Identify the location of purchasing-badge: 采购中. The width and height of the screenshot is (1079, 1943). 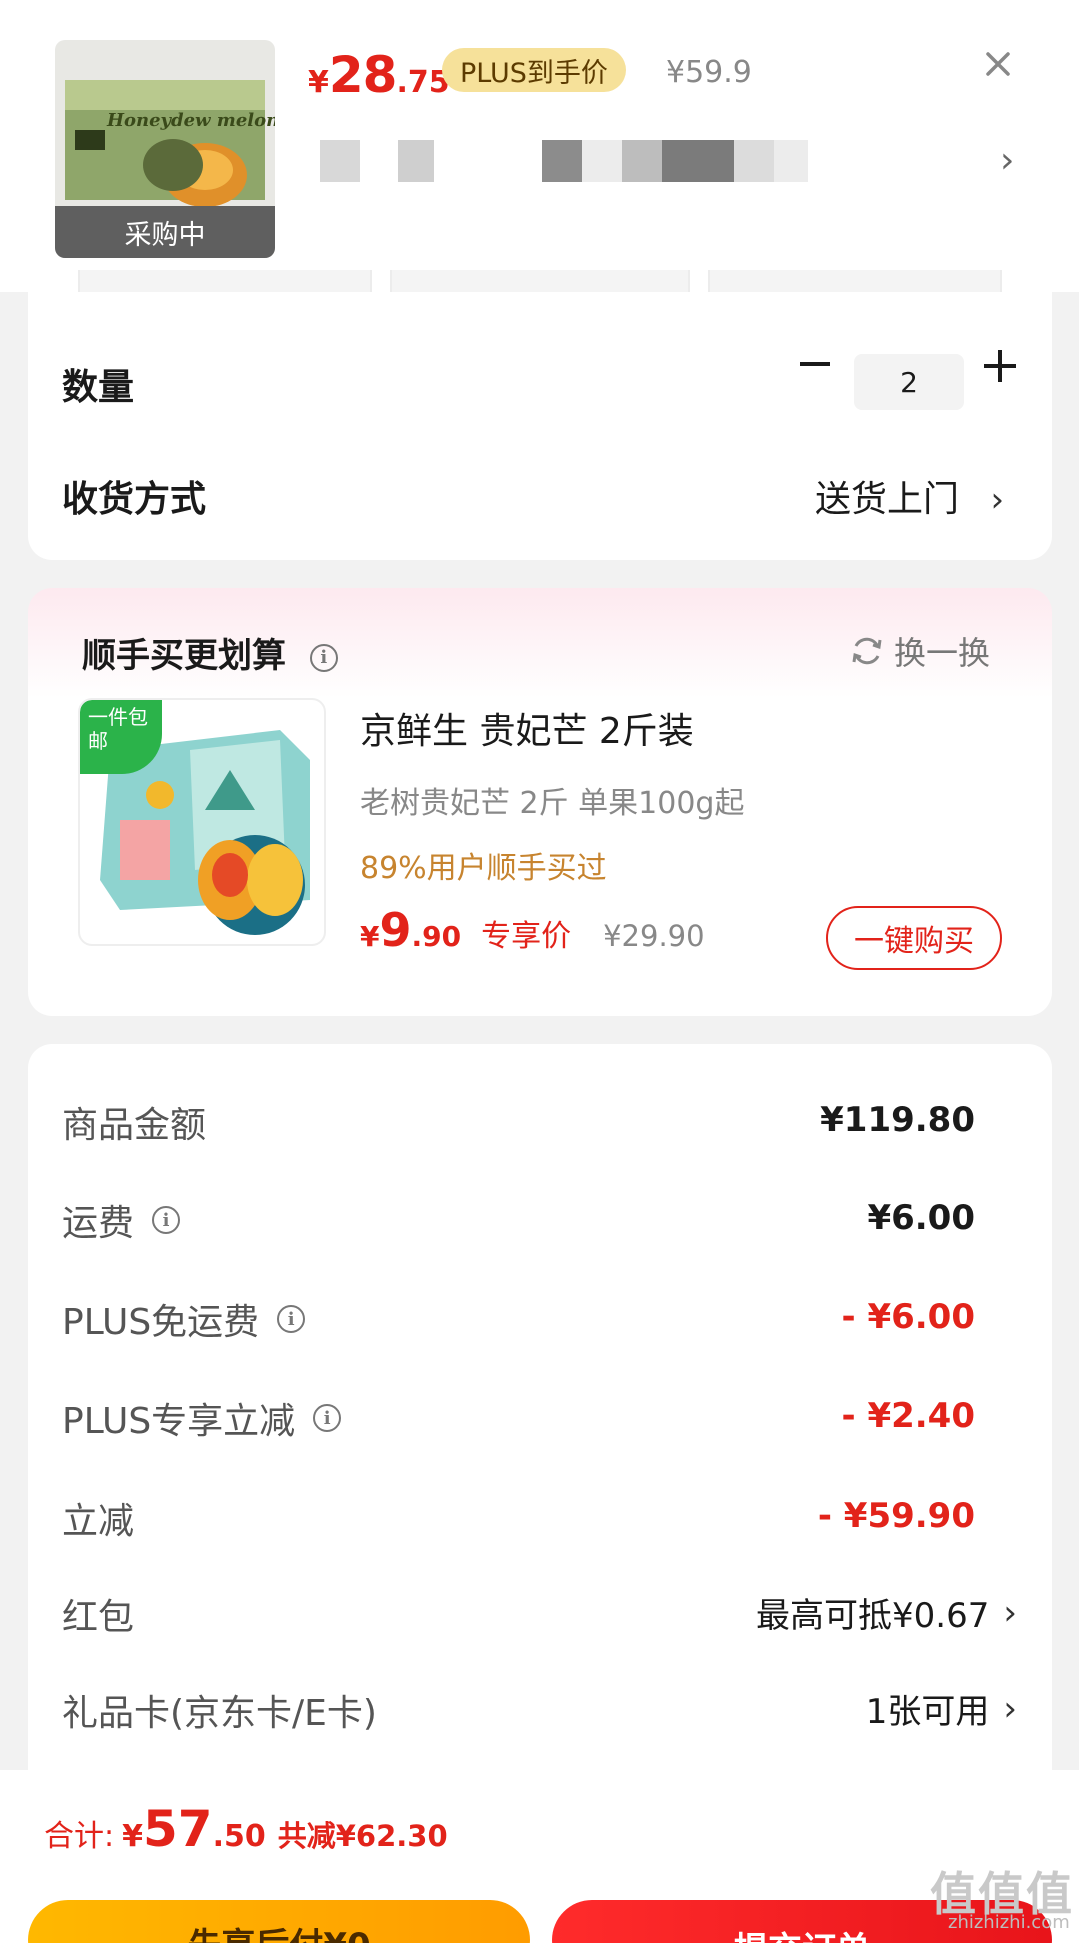
(165, 232).